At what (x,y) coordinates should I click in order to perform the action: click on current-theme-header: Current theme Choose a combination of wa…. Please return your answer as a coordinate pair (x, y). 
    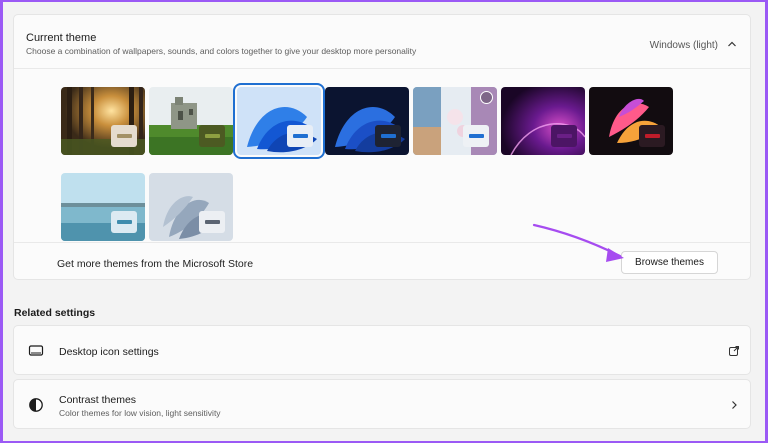
    Looking at the image, I should click on (382, 42).